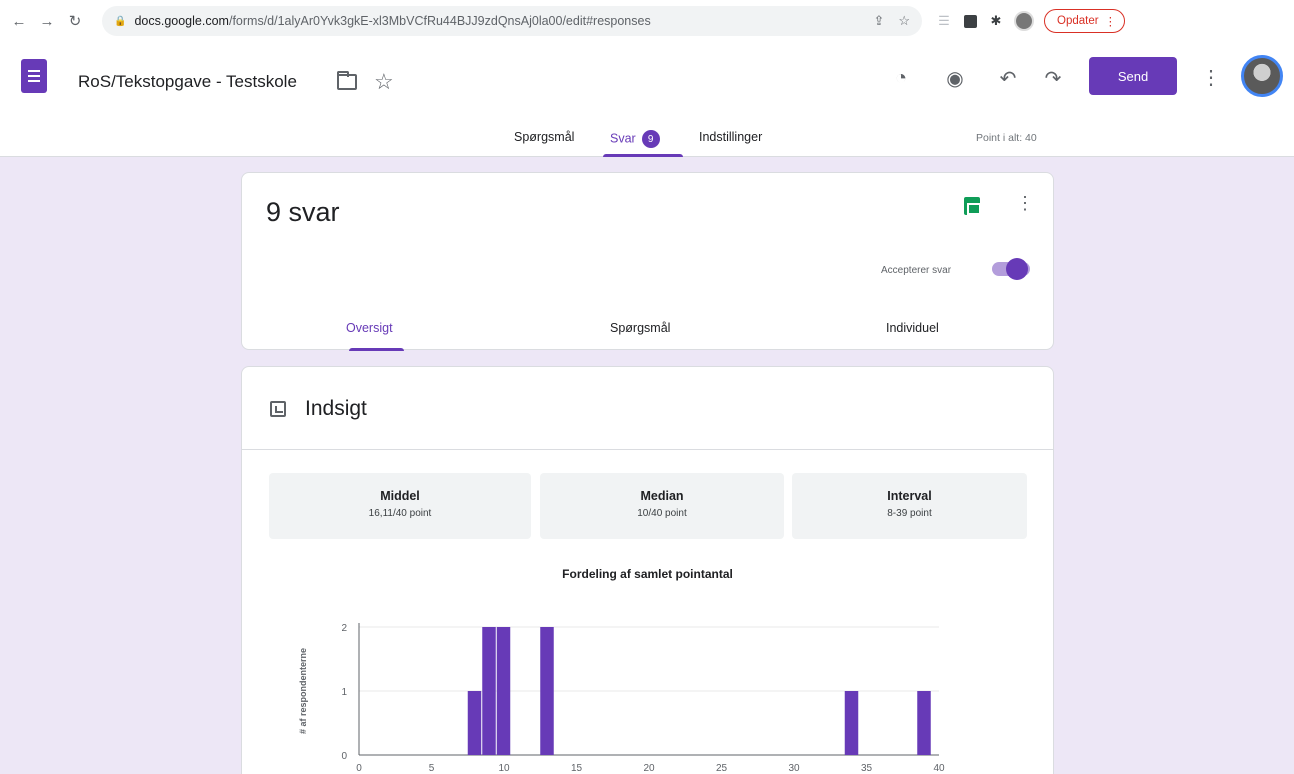 The height and width of the screenshot is (774, 1294). Describe the element at coordinates (662, 506) in the screenshot. I see `stat-median: Median 10/40 point` at that location.